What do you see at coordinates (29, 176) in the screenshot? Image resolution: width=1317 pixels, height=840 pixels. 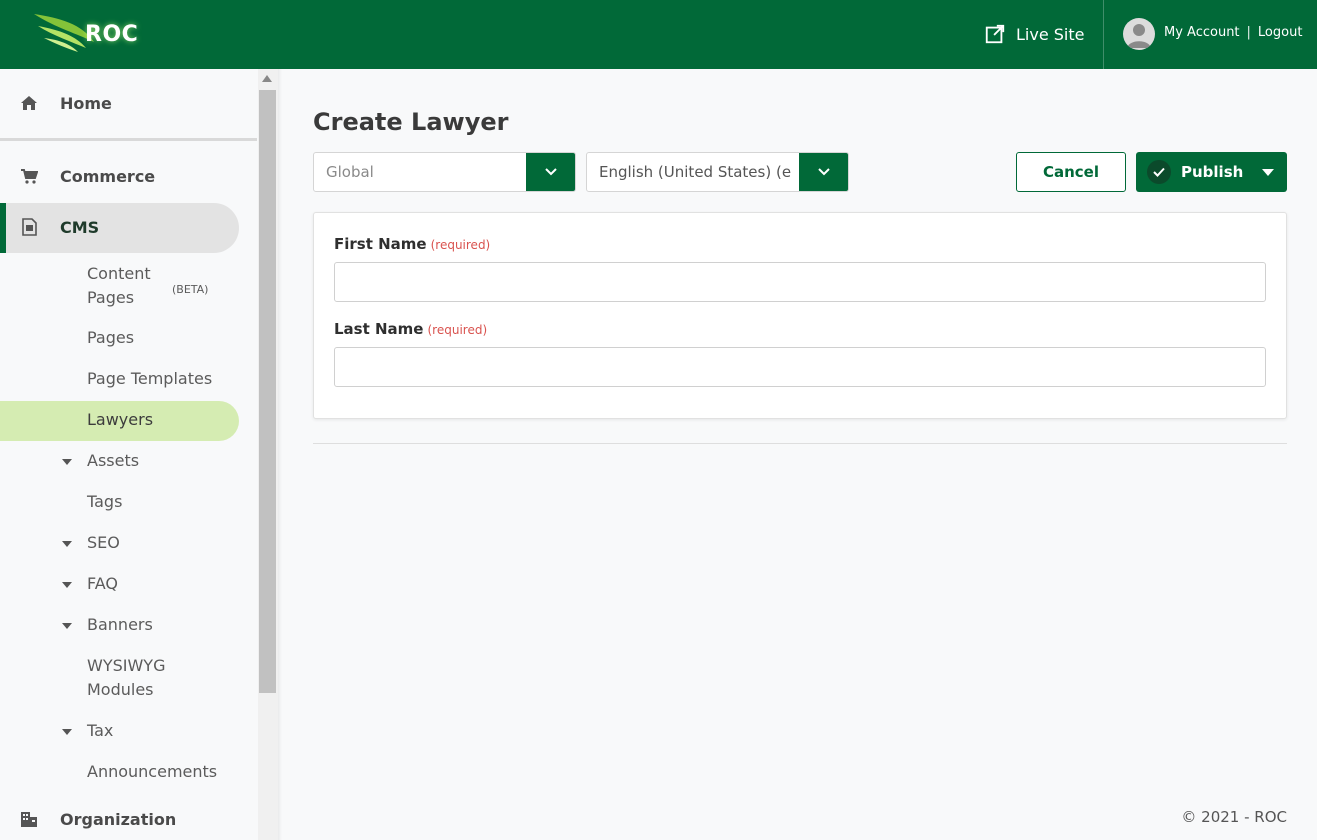 I see `cart-icon` at bounding box center [29, 176].